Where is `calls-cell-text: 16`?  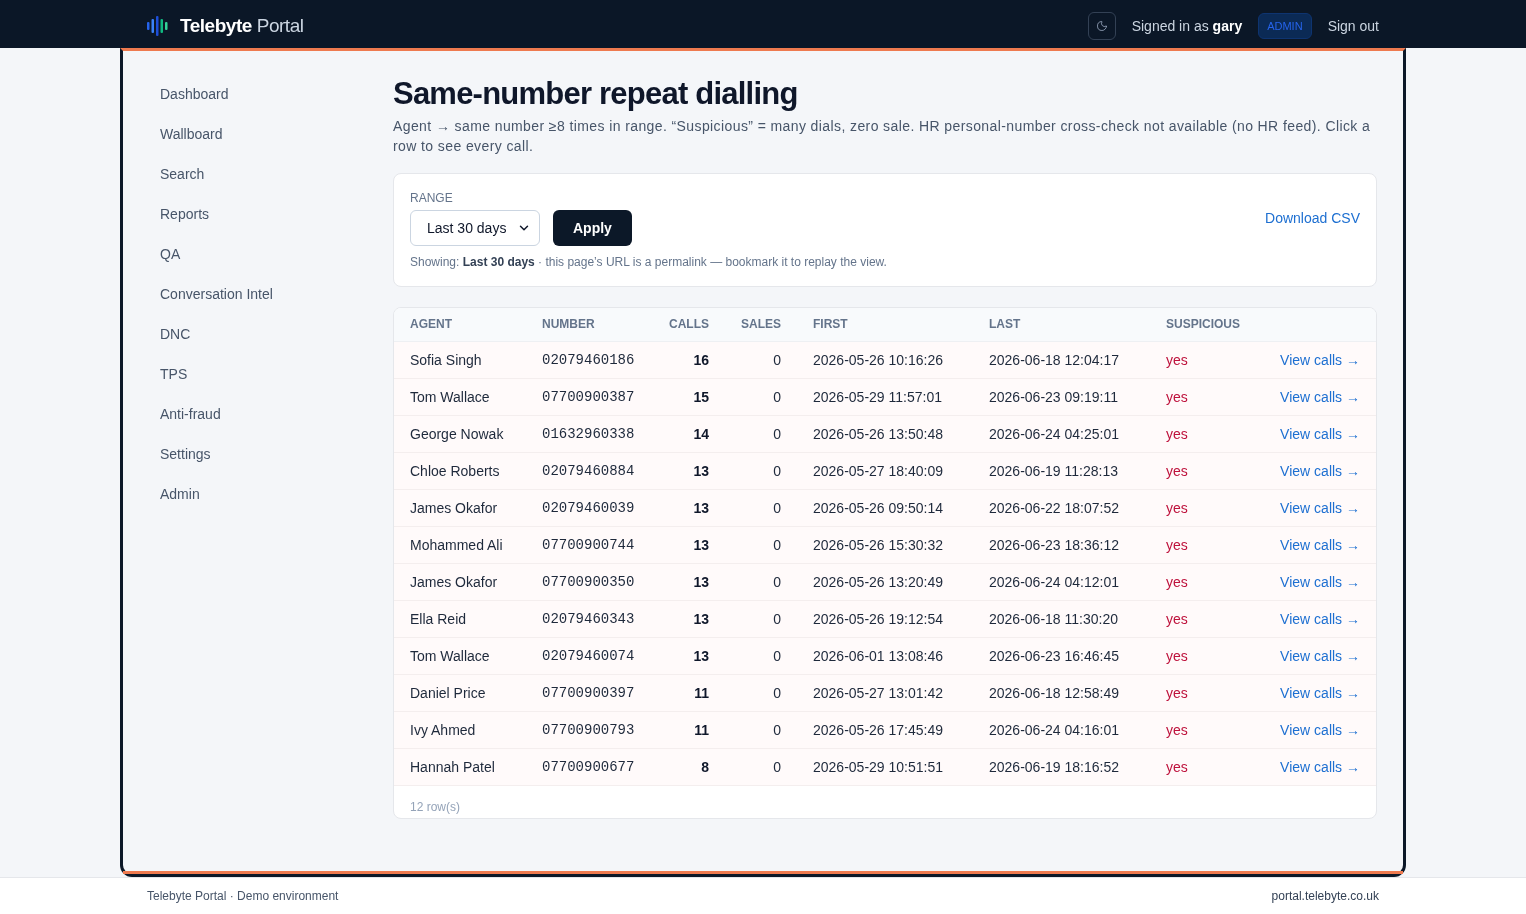 calls-cell-text: 16 is located at coordinates (701, 360).